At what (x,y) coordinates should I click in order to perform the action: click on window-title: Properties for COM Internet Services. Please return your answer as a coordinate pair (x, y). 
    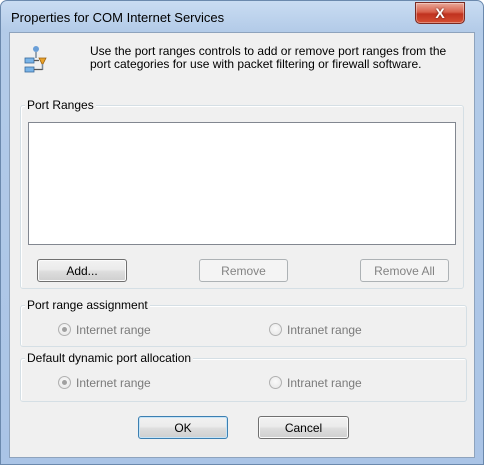
    Looking at the image, I should click on (118, 17).